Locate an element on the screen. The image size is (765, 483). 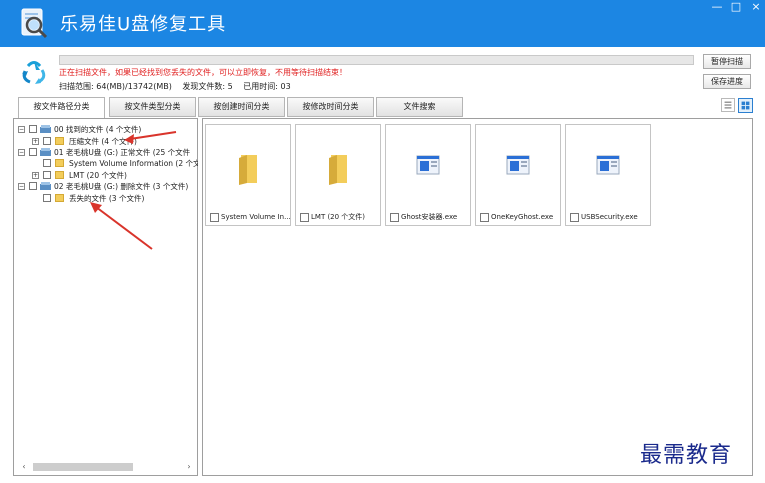
scan-range: 扫描范围: 64(MB)/13742(MB) is located at coordinates (115, 86).